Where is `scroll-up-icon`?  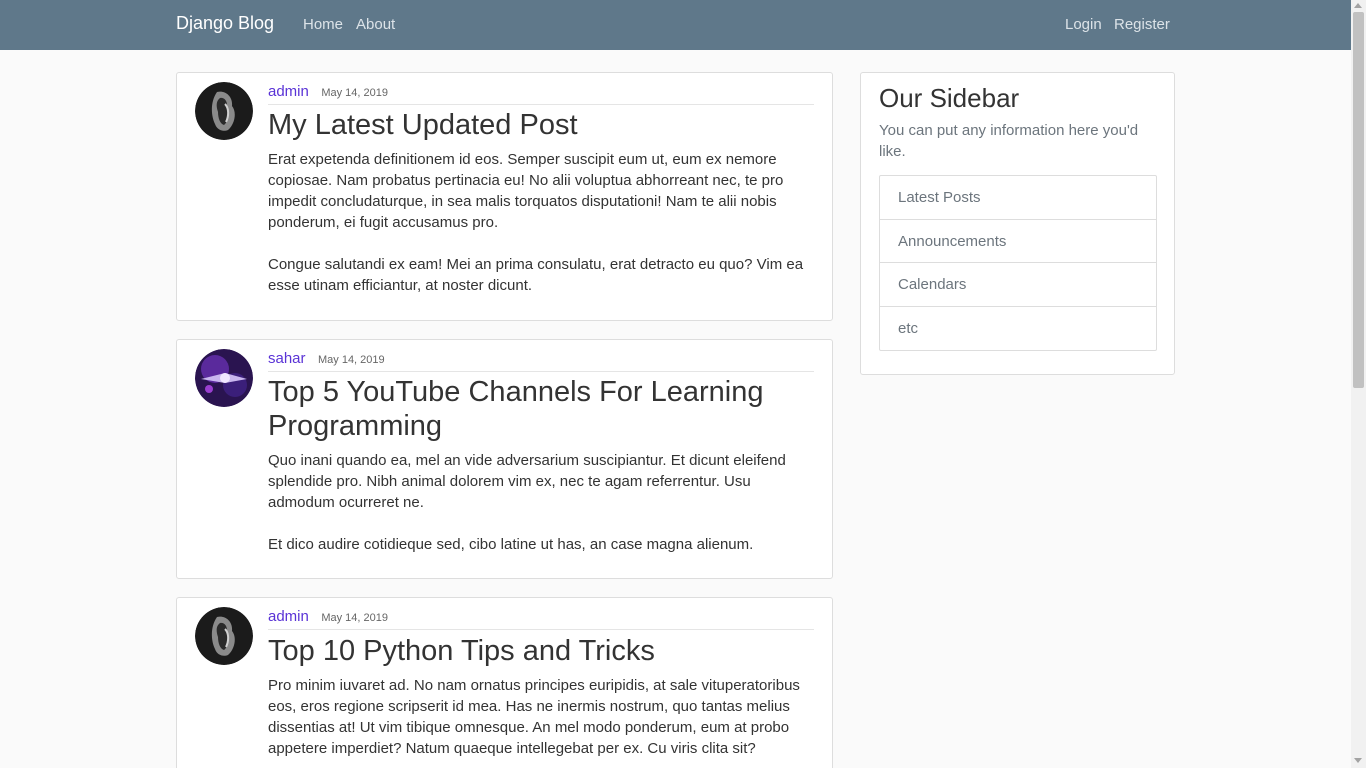 scroll-up-icon is located at coordinates (1358, 5).